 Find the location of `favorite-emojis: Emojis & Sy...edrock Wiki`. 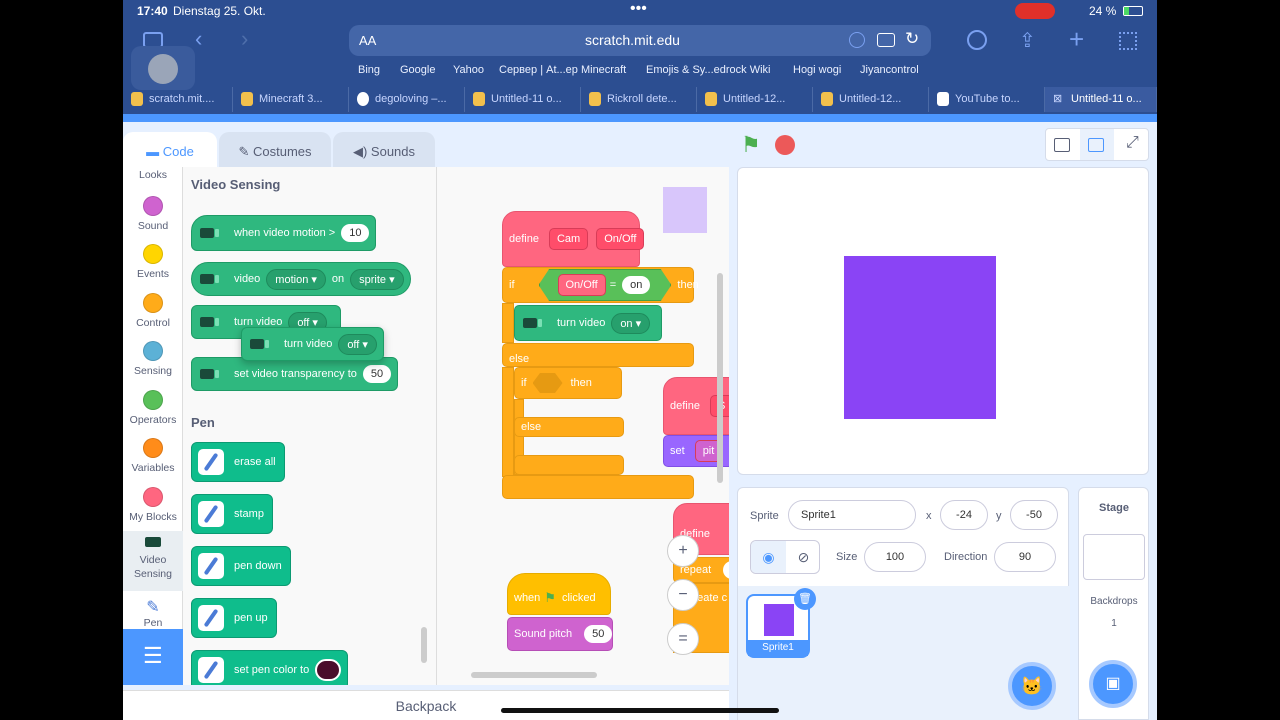

favorite-emojis: Emojis & Sy...edrock Wiki is located at coordinates (708, 70).